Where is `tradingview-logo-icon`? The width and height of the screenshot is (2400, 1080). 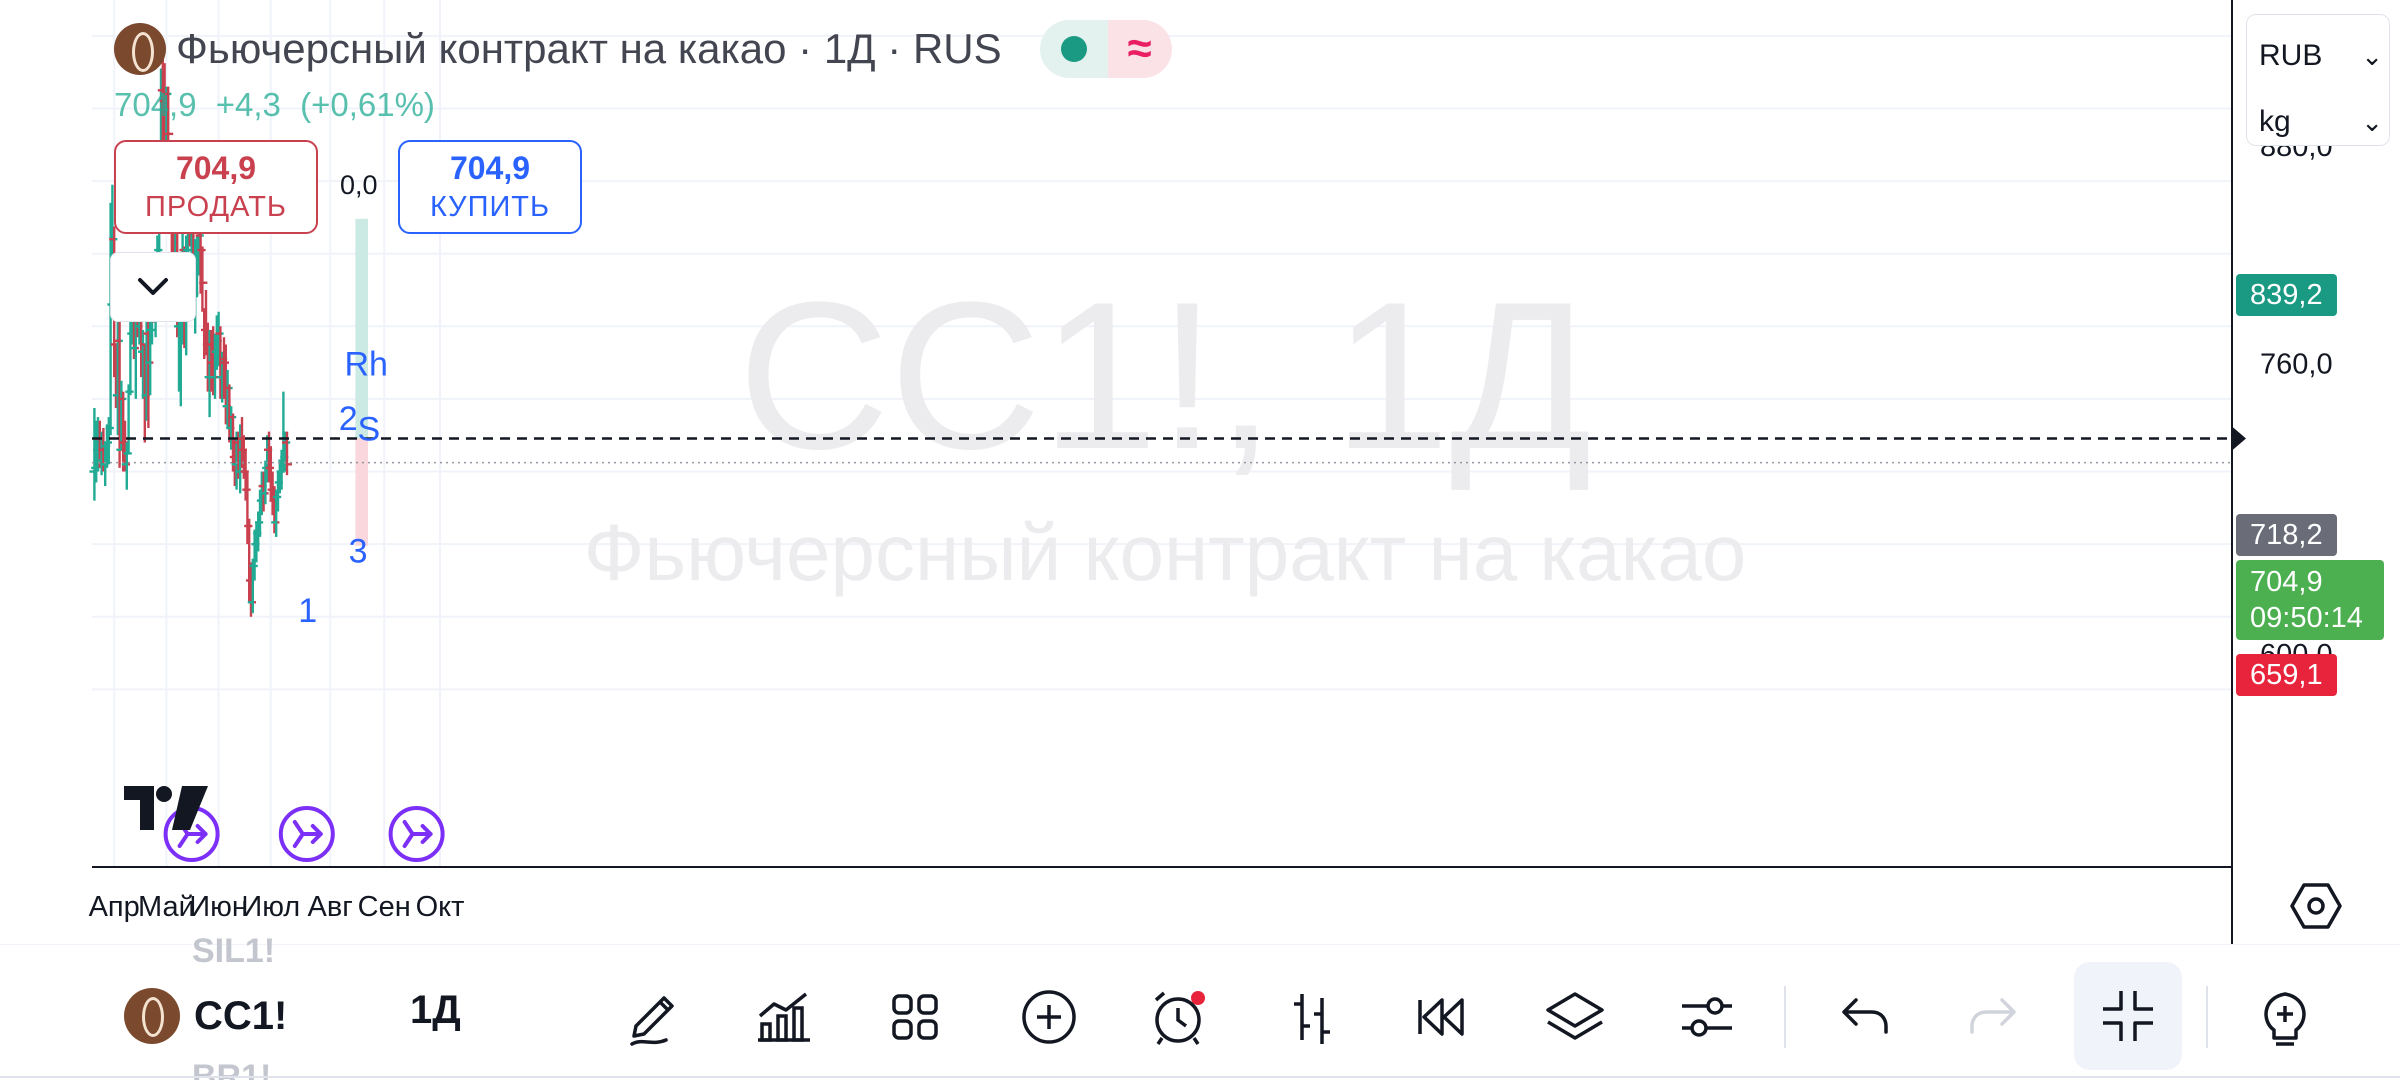 tradingview-logo-icon is located at coordinates (166, 808).